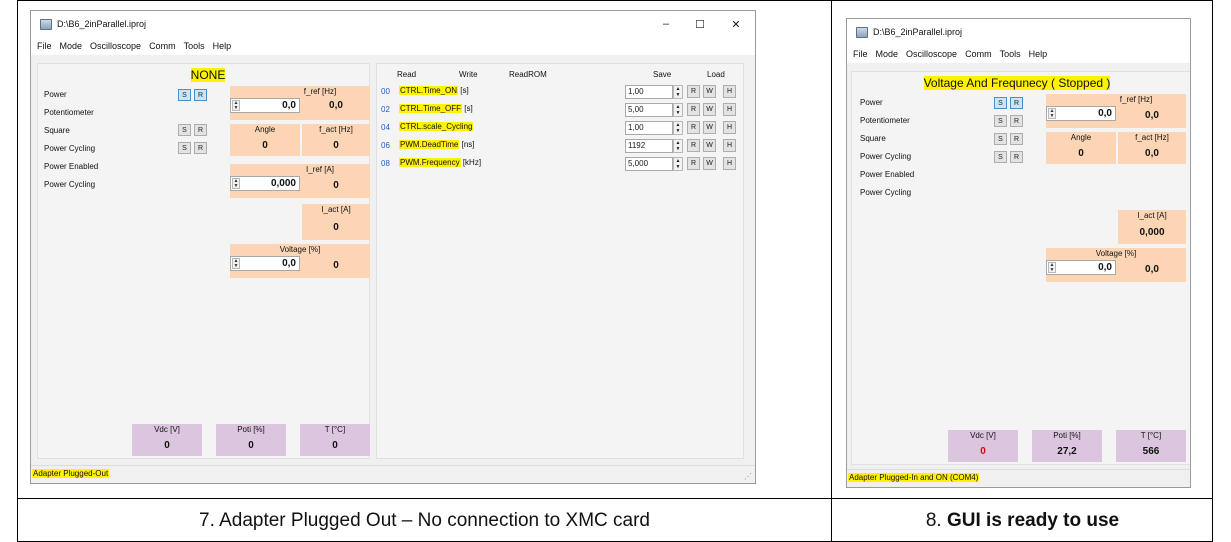  Describe the element at coordinates (70, 148) in the screenshot. I see `label-power-cycling: Power Cycling` at that location.